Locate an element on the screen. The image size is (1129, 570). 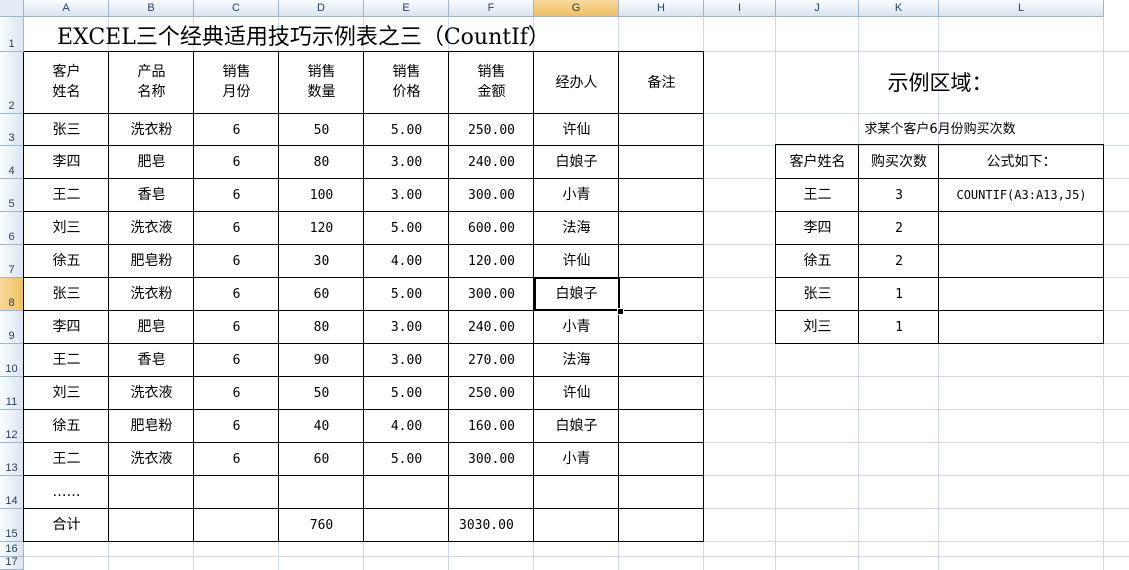
example-cell: 刘三 is located at coordinates (817, 327).